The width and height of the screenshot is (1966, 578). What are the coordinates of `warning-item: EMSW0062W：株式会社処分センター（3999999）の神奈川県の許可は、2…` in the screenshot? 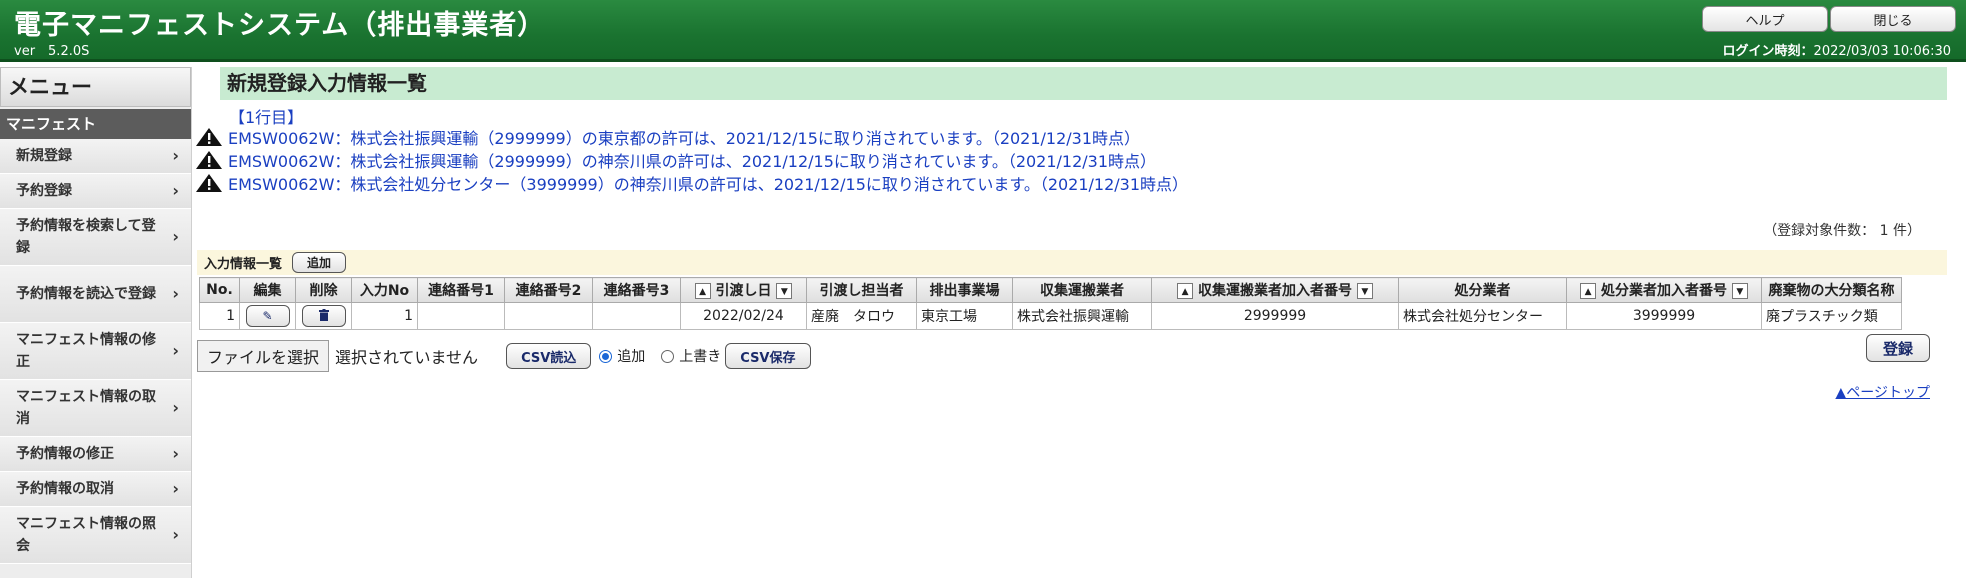 It's located at (691, 183).